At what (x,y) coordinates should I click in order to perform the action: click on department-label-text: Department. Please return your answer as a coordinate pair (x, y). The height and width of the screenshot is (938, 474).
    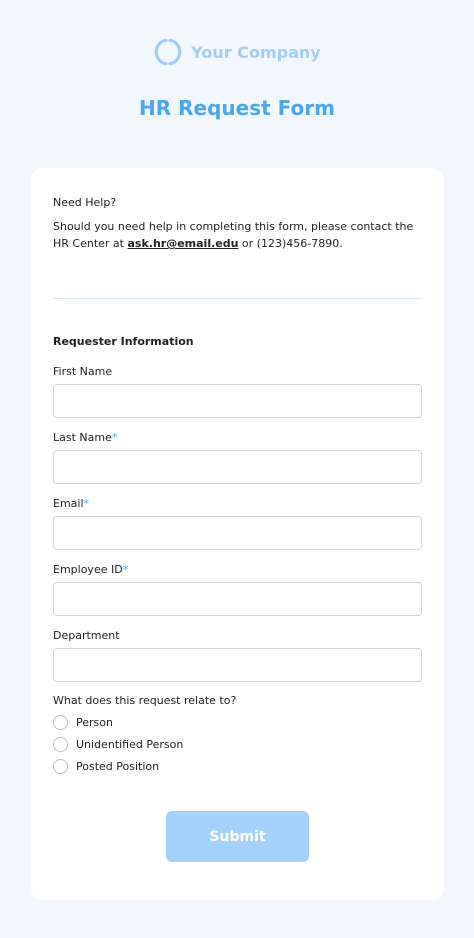
    Looking at the image, I should click on (86, 635).